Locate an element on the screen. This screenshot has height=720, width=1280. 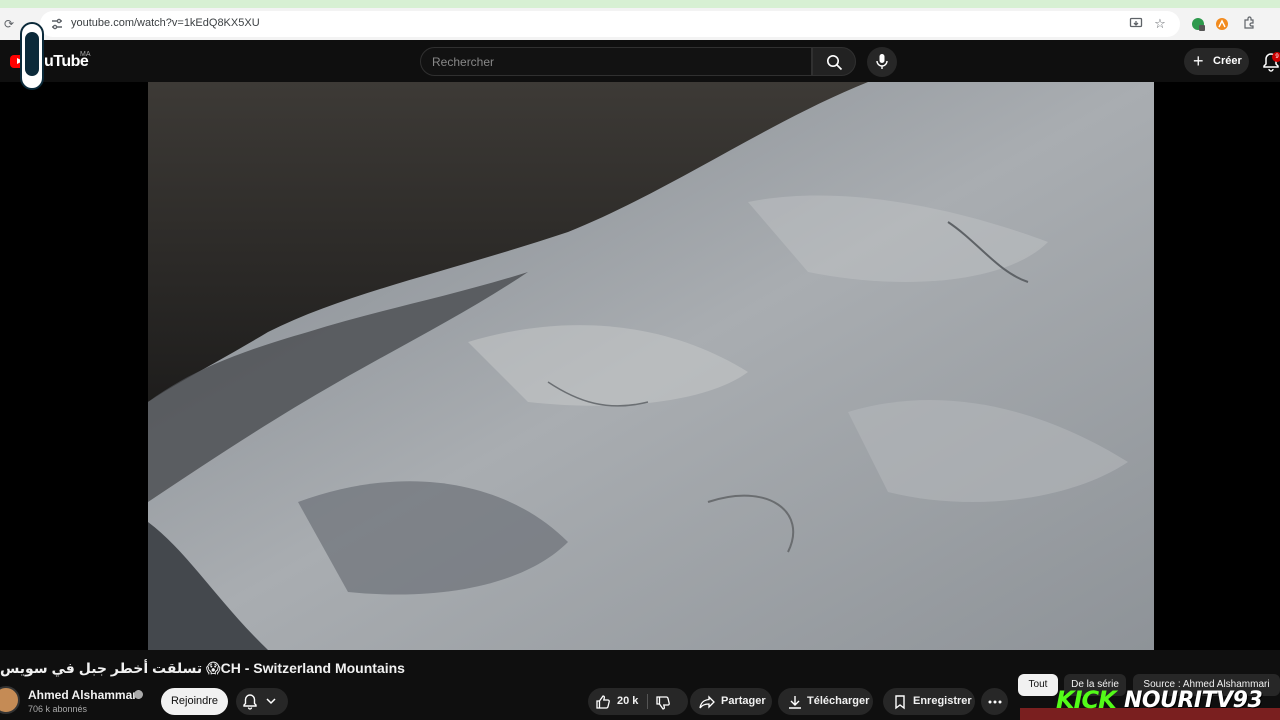
search-input: Rechercher is located at coordinates (616, 61).